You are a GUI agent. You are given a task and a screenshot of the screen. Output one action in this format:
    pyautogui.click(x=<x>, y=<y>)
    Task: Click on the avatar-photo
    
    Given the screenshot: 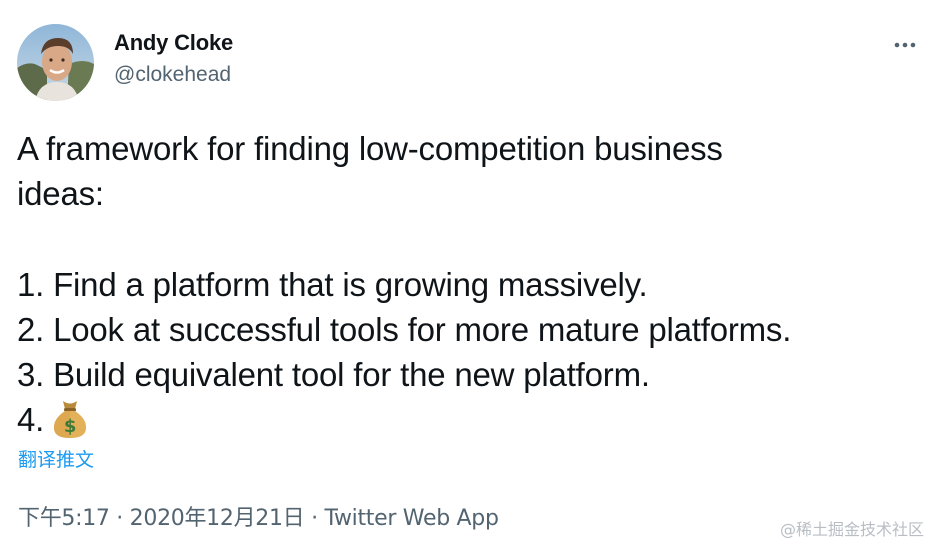 What is the action you would take?
    pyautogui.click(x=55, y=62)
    